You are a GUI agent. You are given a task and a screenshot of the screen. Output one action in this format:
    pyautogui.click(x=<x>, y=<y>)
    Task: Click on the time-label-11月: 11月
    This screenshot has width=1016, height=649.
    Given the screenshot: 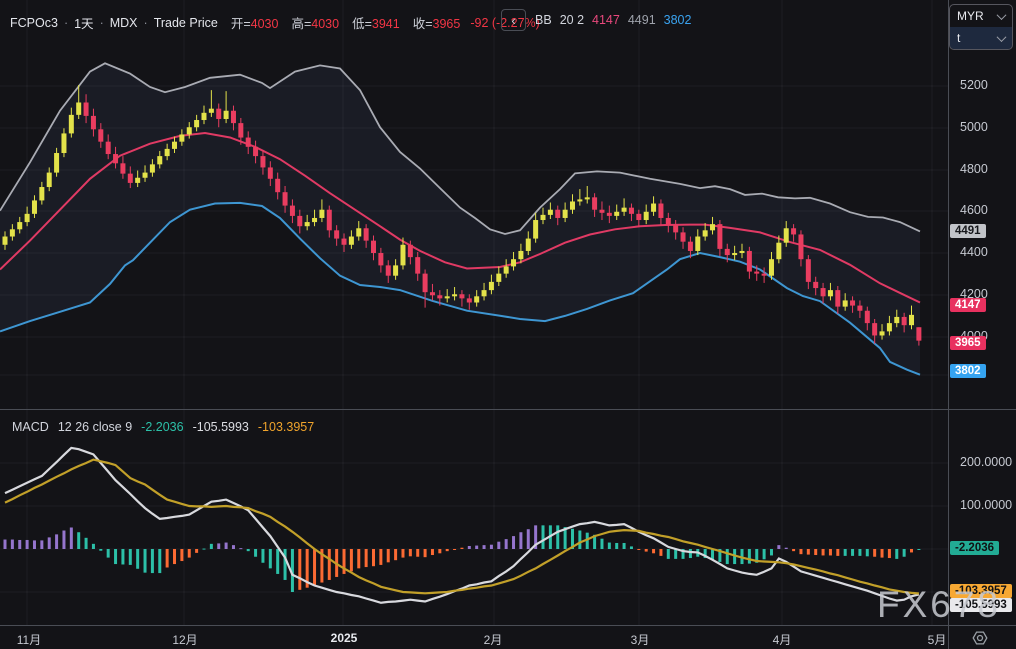 What is the action you would take?
    pyautogui.click(x=29, y=639)
    